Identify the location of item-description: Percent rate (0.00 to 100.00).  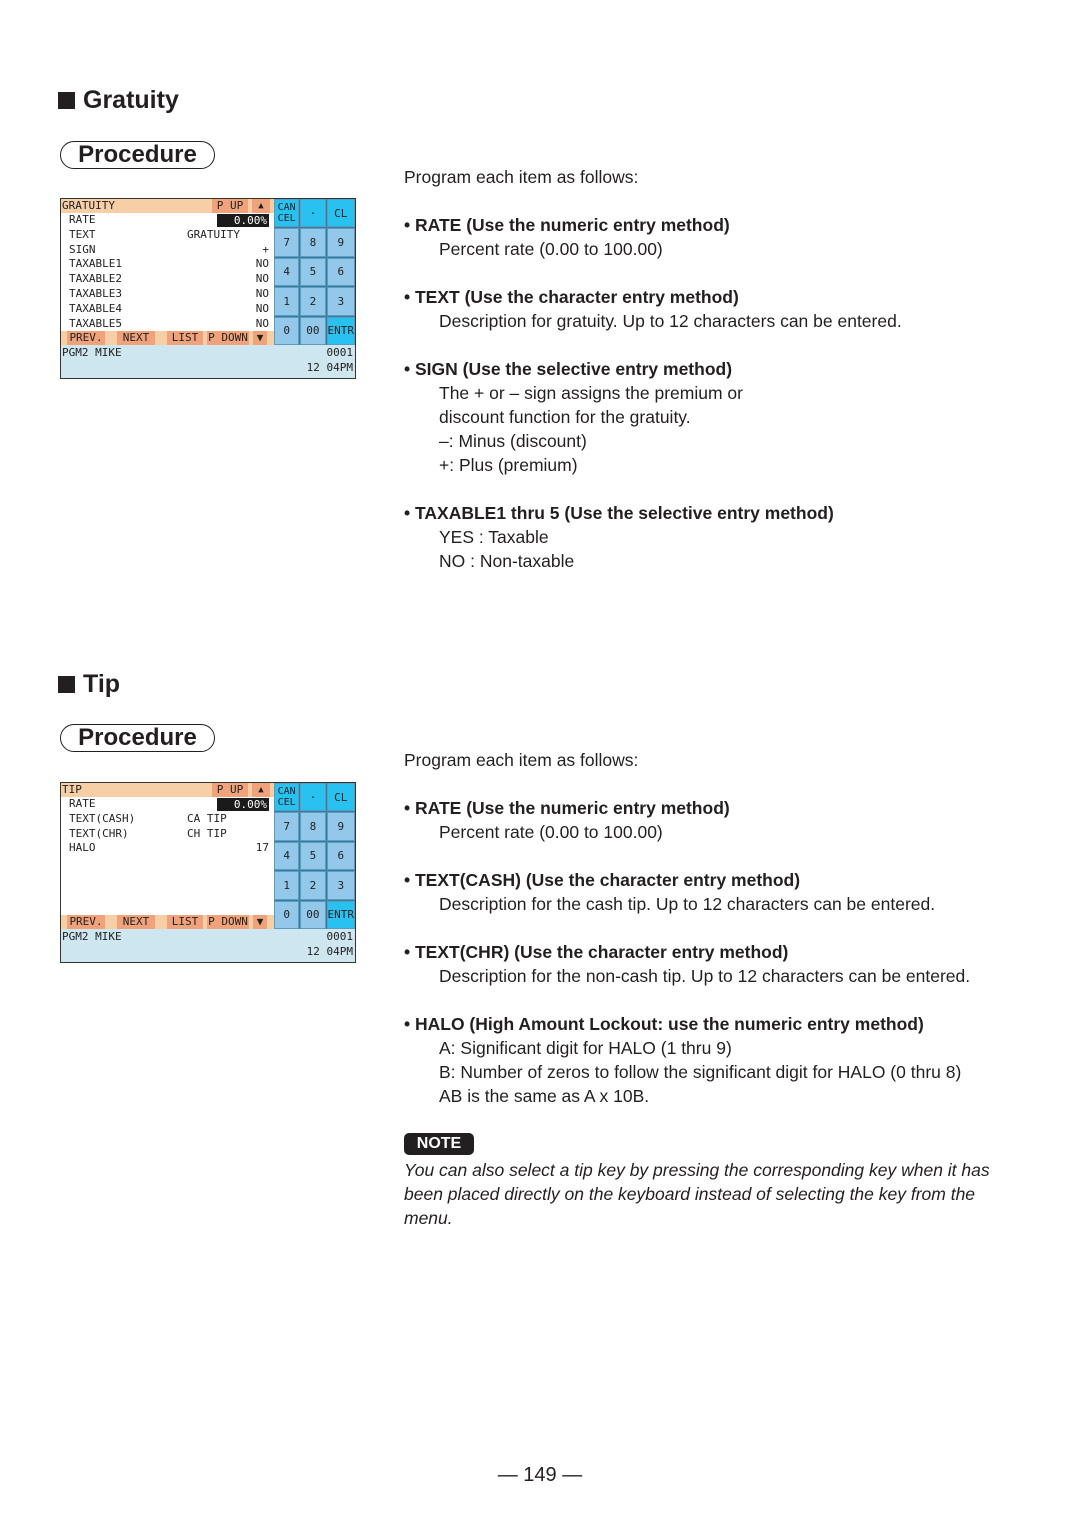
(551, 832).